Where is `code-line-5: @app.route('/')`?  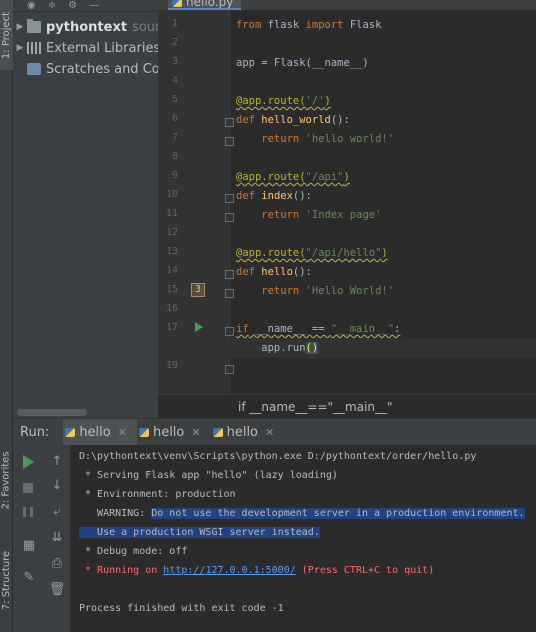 code-line-5: @app.route('/') is located at coordinates (347, 101).